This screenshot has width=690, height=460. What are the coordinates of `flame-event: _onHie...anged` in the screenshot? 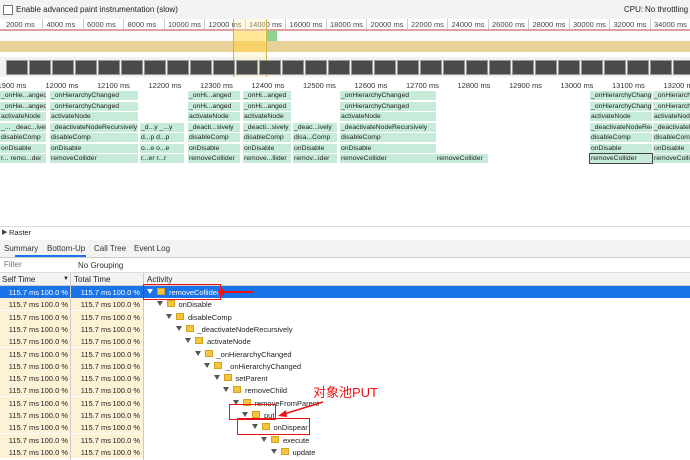 It's located at (23, 95).